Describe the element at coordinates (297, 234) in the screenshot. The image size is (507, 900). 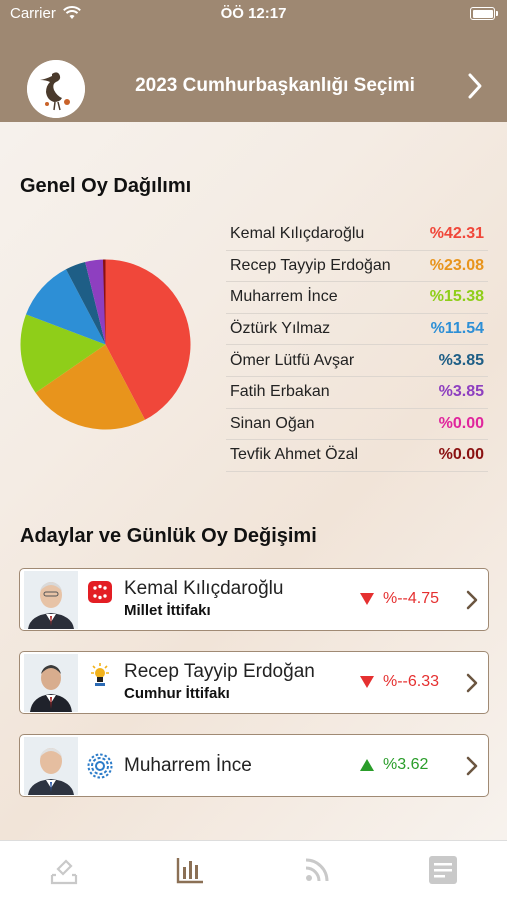
I see `legend-label: Kemal Kılıçdaroğlu` at that location.